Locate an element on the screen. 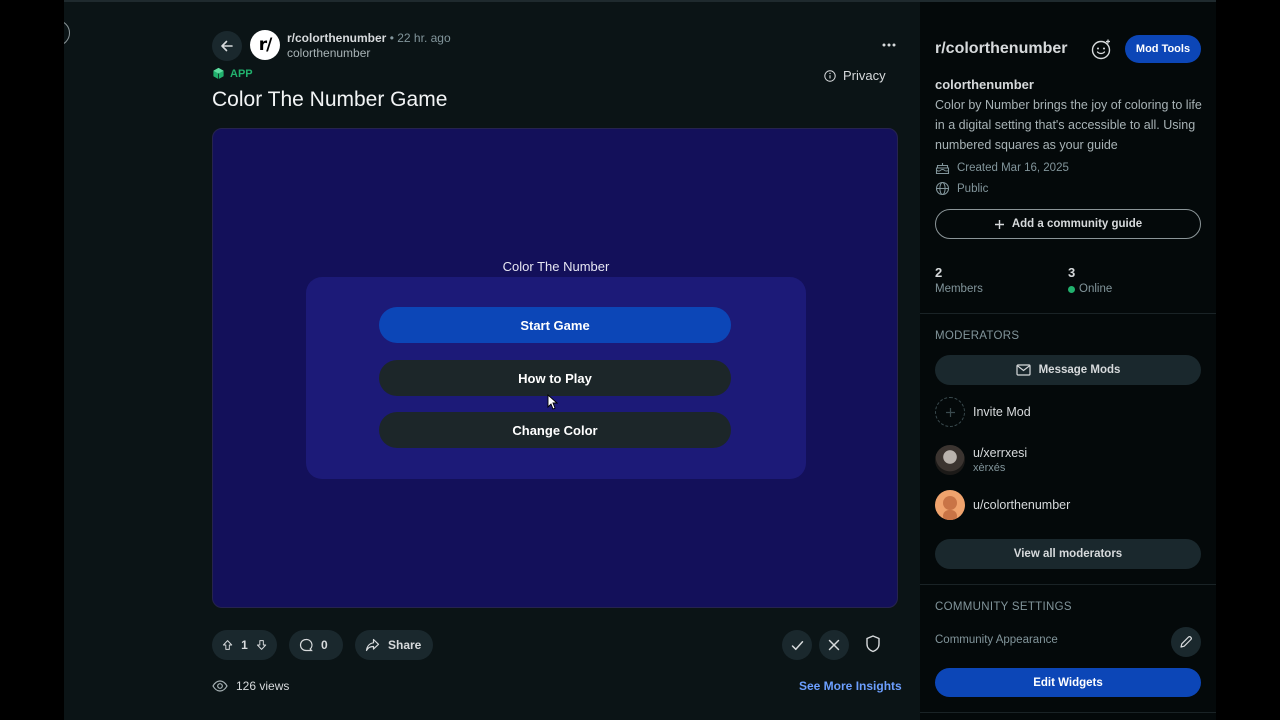  moderator-display-name: xèrxés is located at coordinates (989, 468).